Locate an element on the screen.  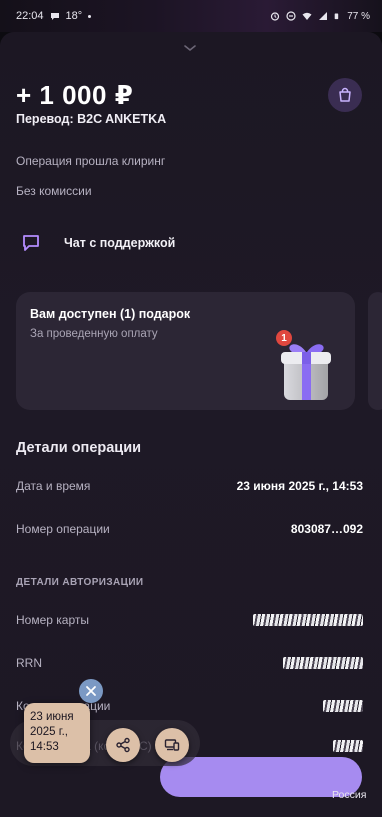
support-chat-link: Чат с поддержкой is located at coordinates (95, 243).